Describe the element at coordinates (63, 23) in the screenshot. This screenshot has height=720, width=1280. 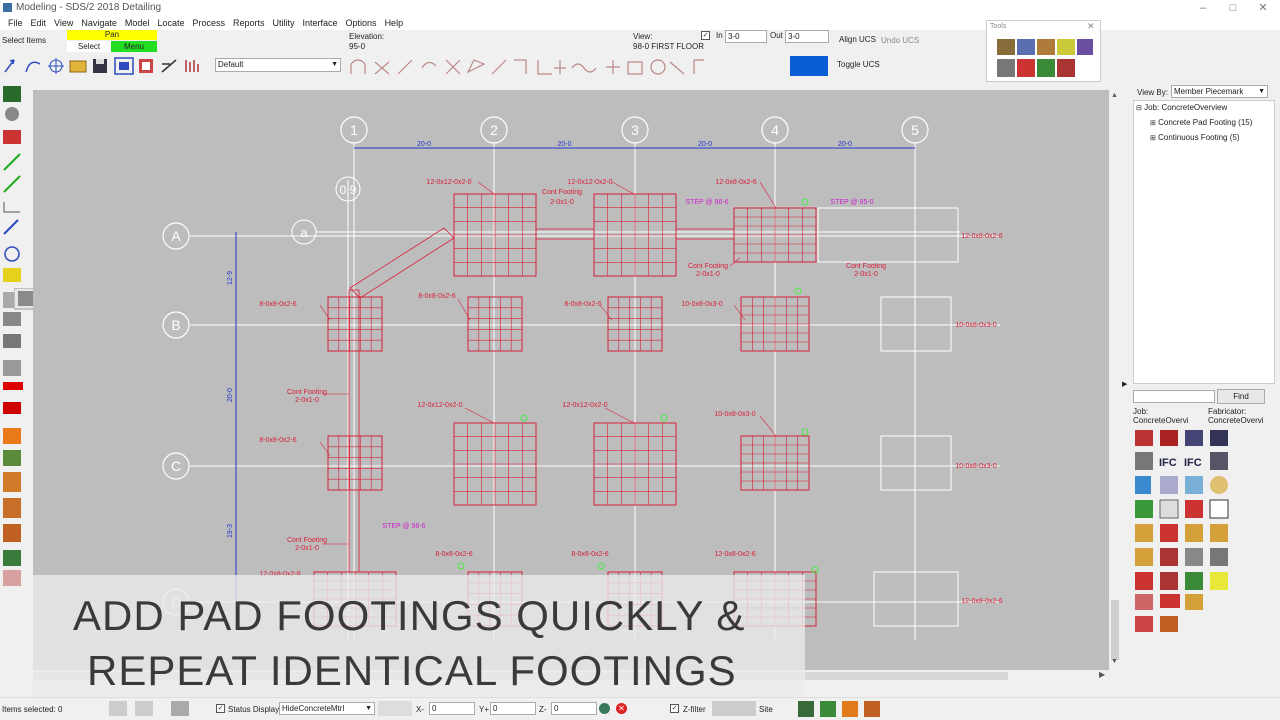
I see `menu-view: View` at that location.